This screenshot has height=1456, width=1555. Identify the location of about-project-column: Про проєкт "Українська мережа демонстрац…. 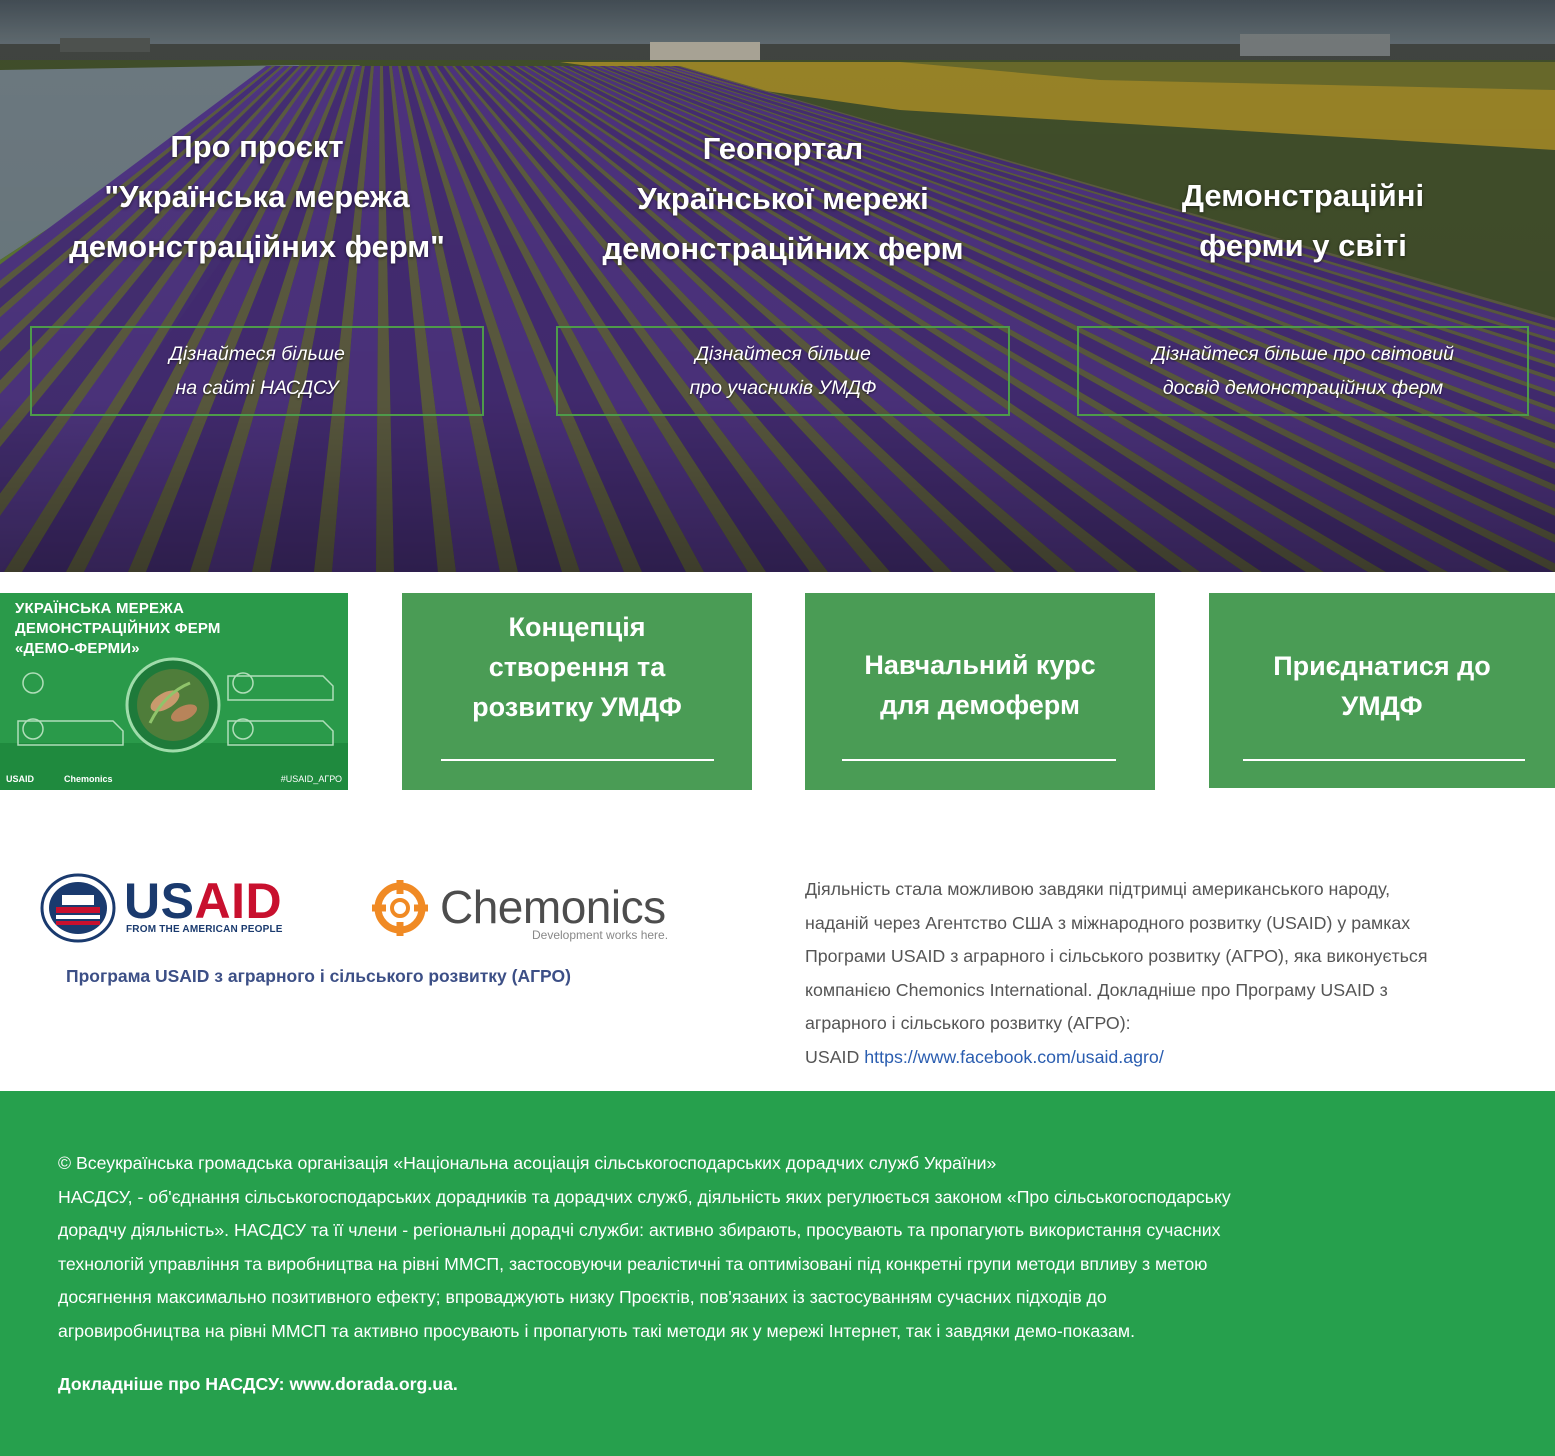
(257, 286).